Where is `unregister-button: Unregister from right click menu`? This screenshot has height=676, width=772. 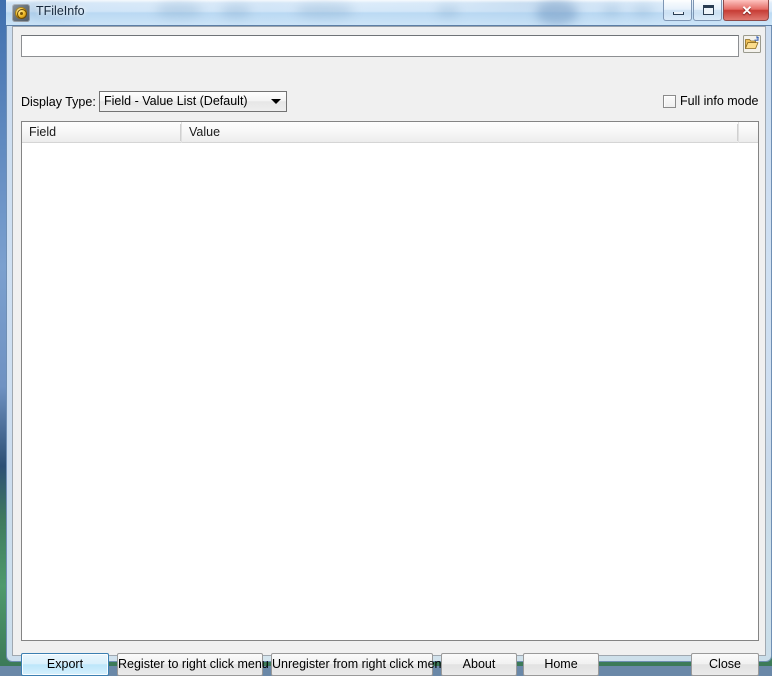
unregister-button: Unregister from right click menu is located at coordinates (359, 664).